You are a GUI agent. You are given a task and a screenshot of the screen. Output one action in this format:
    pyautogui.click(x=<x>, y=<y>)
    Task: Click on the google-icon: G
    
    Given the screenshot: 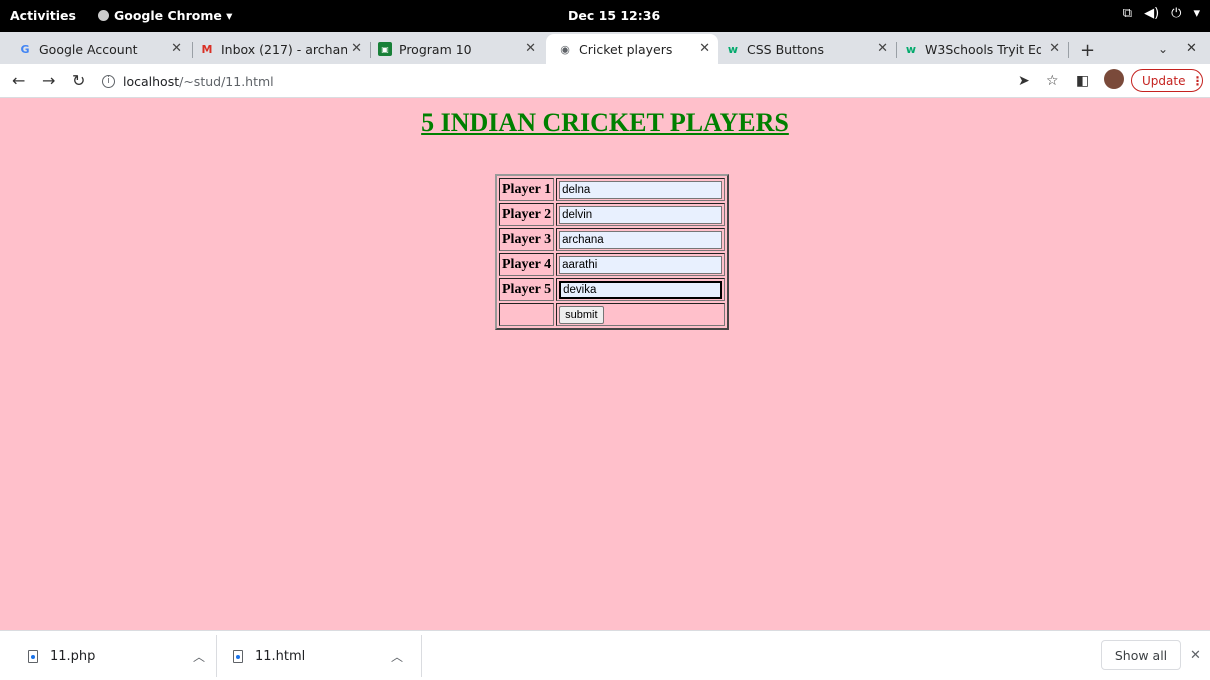 What is the action you would take?
    pyautogui.click(x=25, y=49)
    